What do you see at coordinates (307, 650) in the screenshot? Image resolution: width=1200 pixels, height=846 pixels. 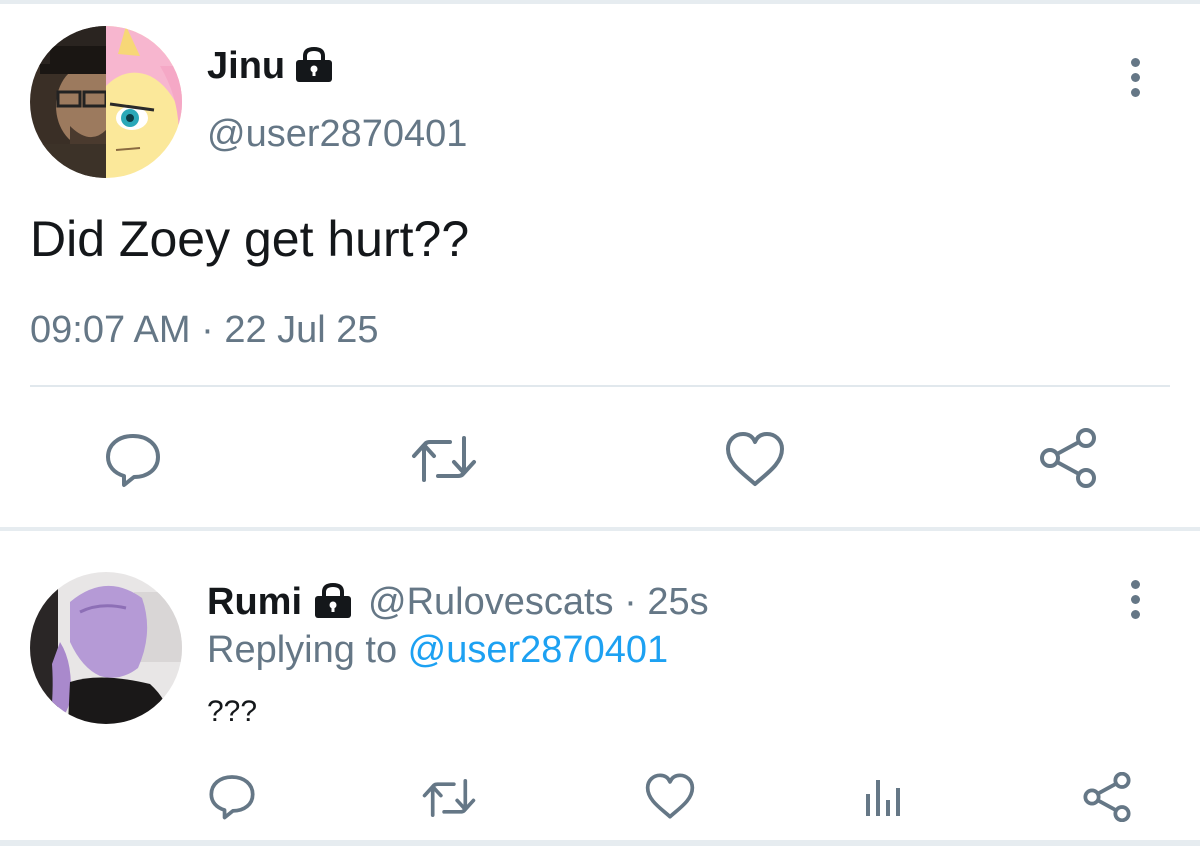 I see `replying-prefix: Replying to` at bounding box center [307, 650].